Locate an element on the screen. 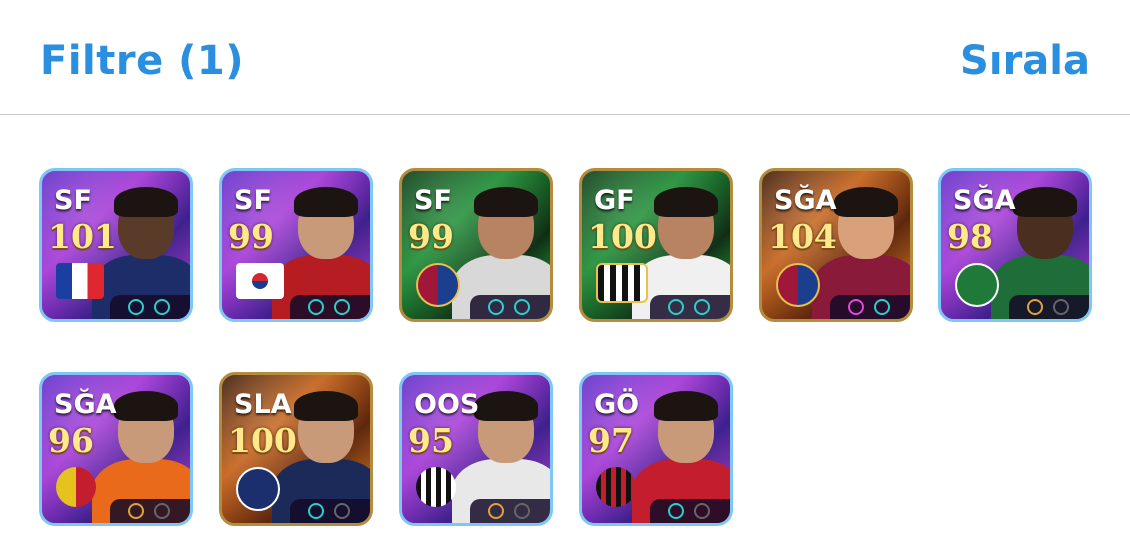 Image resolution: width=1130 pixels, height=544 pixels. filter-button: Filtre (1) is located at coordinates (142, 61).